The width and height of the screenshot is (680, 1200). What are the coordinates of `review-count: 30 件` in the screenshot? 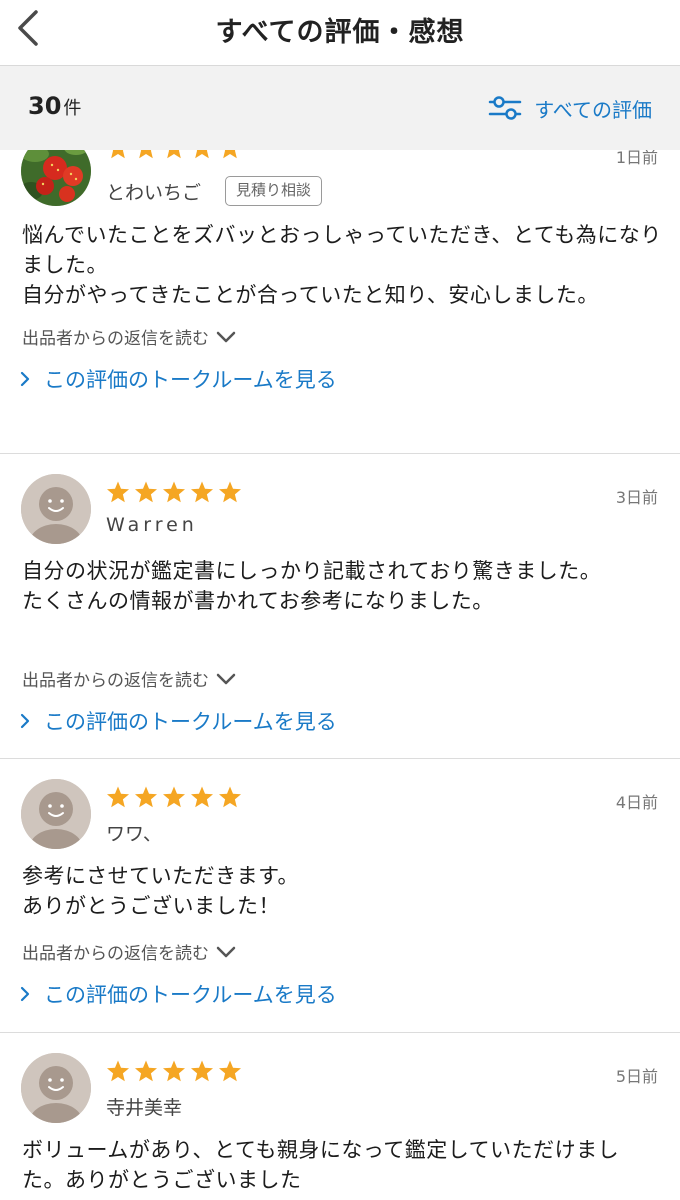 It's located at (54, 106).